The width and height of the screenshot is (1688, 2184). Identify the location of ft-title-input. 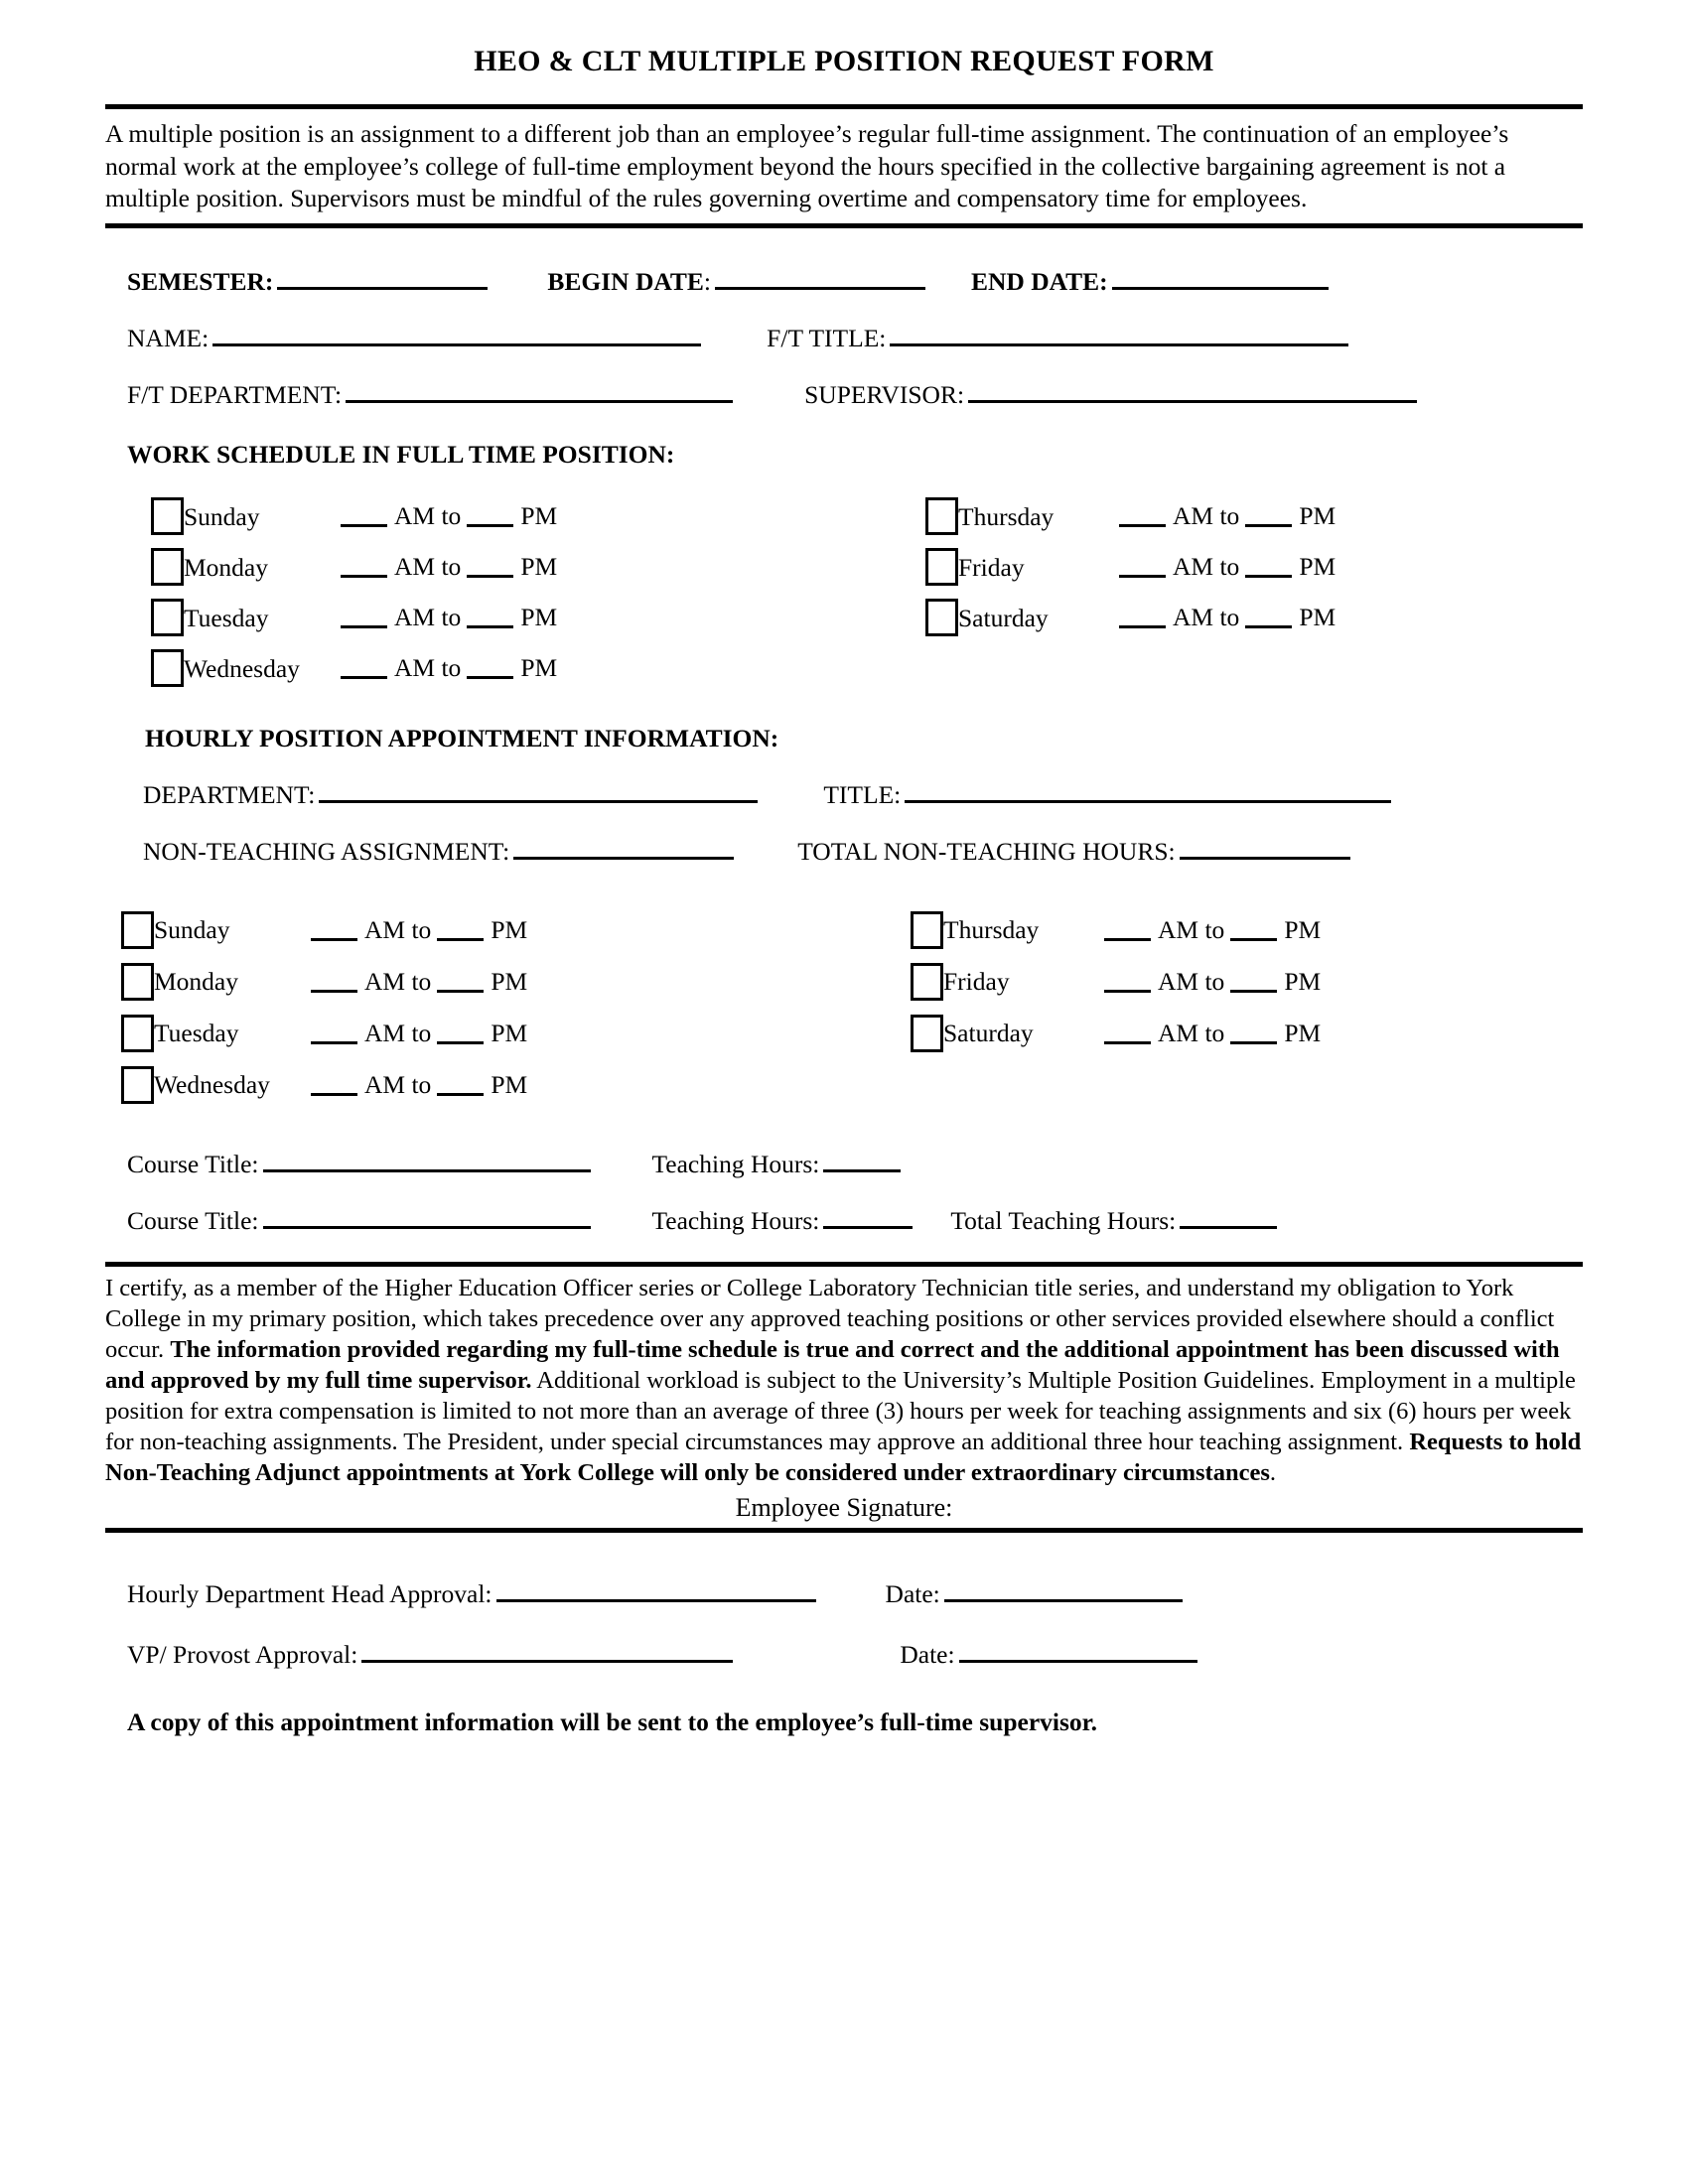
(1119, 334).